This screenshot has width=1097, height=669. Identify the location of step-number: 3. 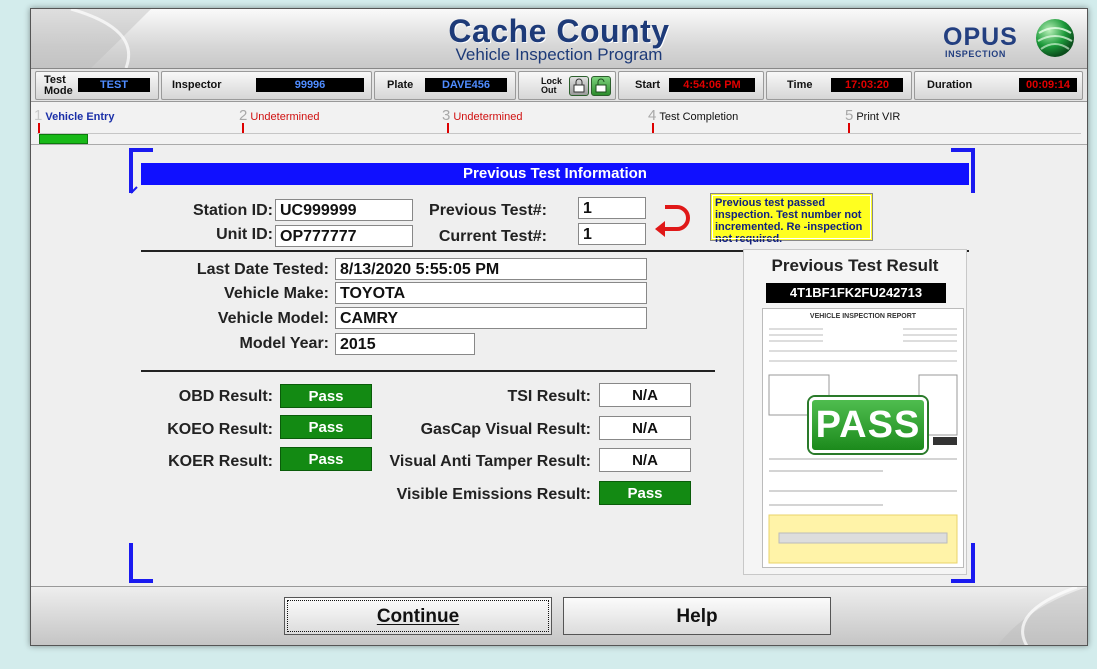
(446, 115).